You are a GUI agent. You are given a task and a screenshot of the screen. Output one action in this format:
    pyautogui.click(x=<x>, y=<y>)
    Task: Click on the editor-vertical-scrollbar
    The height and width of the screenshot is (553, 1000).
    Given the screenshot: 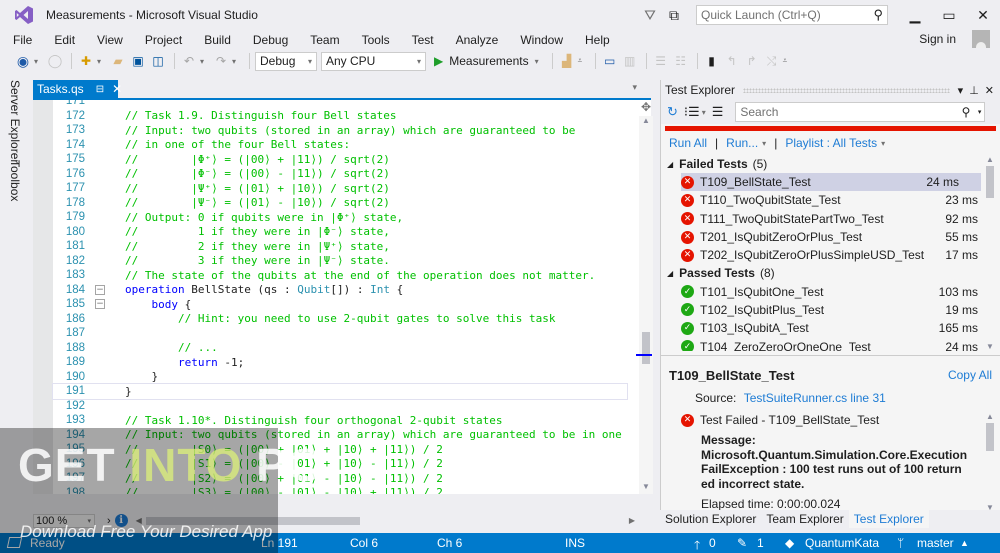 What is the action you would take?
    pyautogui.click(x=646, y=305)
    